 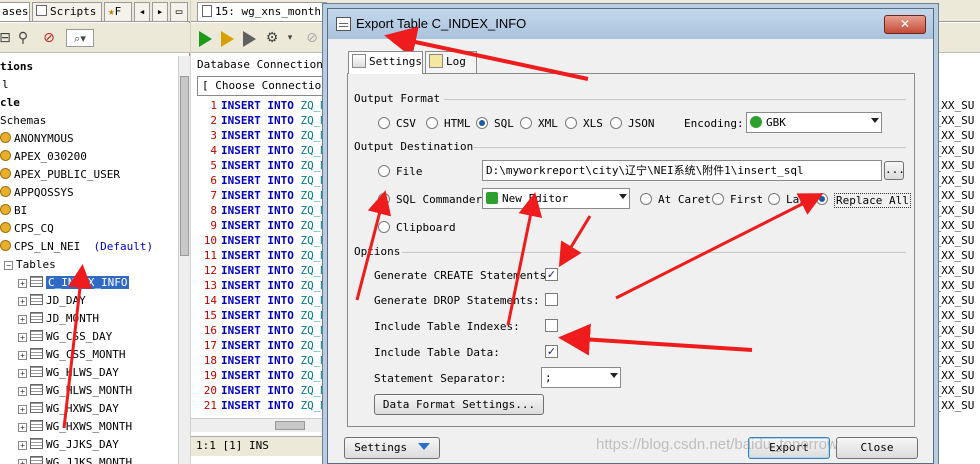 I want to click on collapse-icon: ⊟, so click(x=7, y=38).